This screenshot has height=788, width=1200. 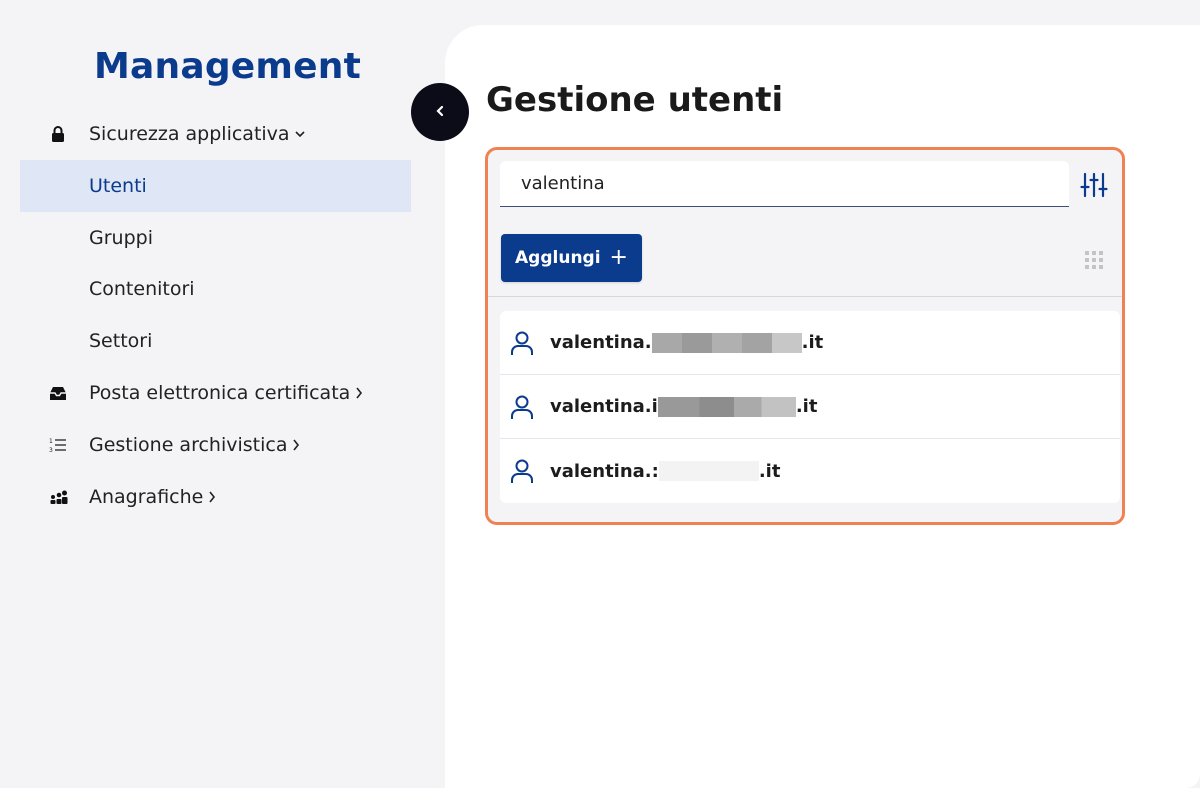 I want to click on add-user-button: Agglungi +, so click(x=571, y=258).